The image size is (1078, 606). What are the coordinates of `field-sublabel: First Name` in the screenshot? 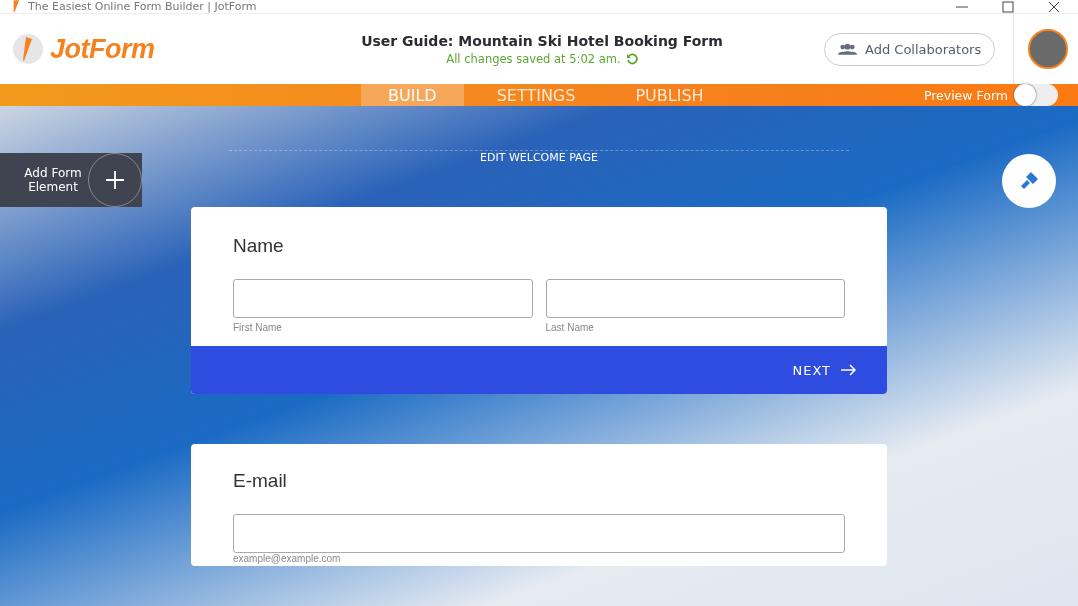 It's located at (258, 327).